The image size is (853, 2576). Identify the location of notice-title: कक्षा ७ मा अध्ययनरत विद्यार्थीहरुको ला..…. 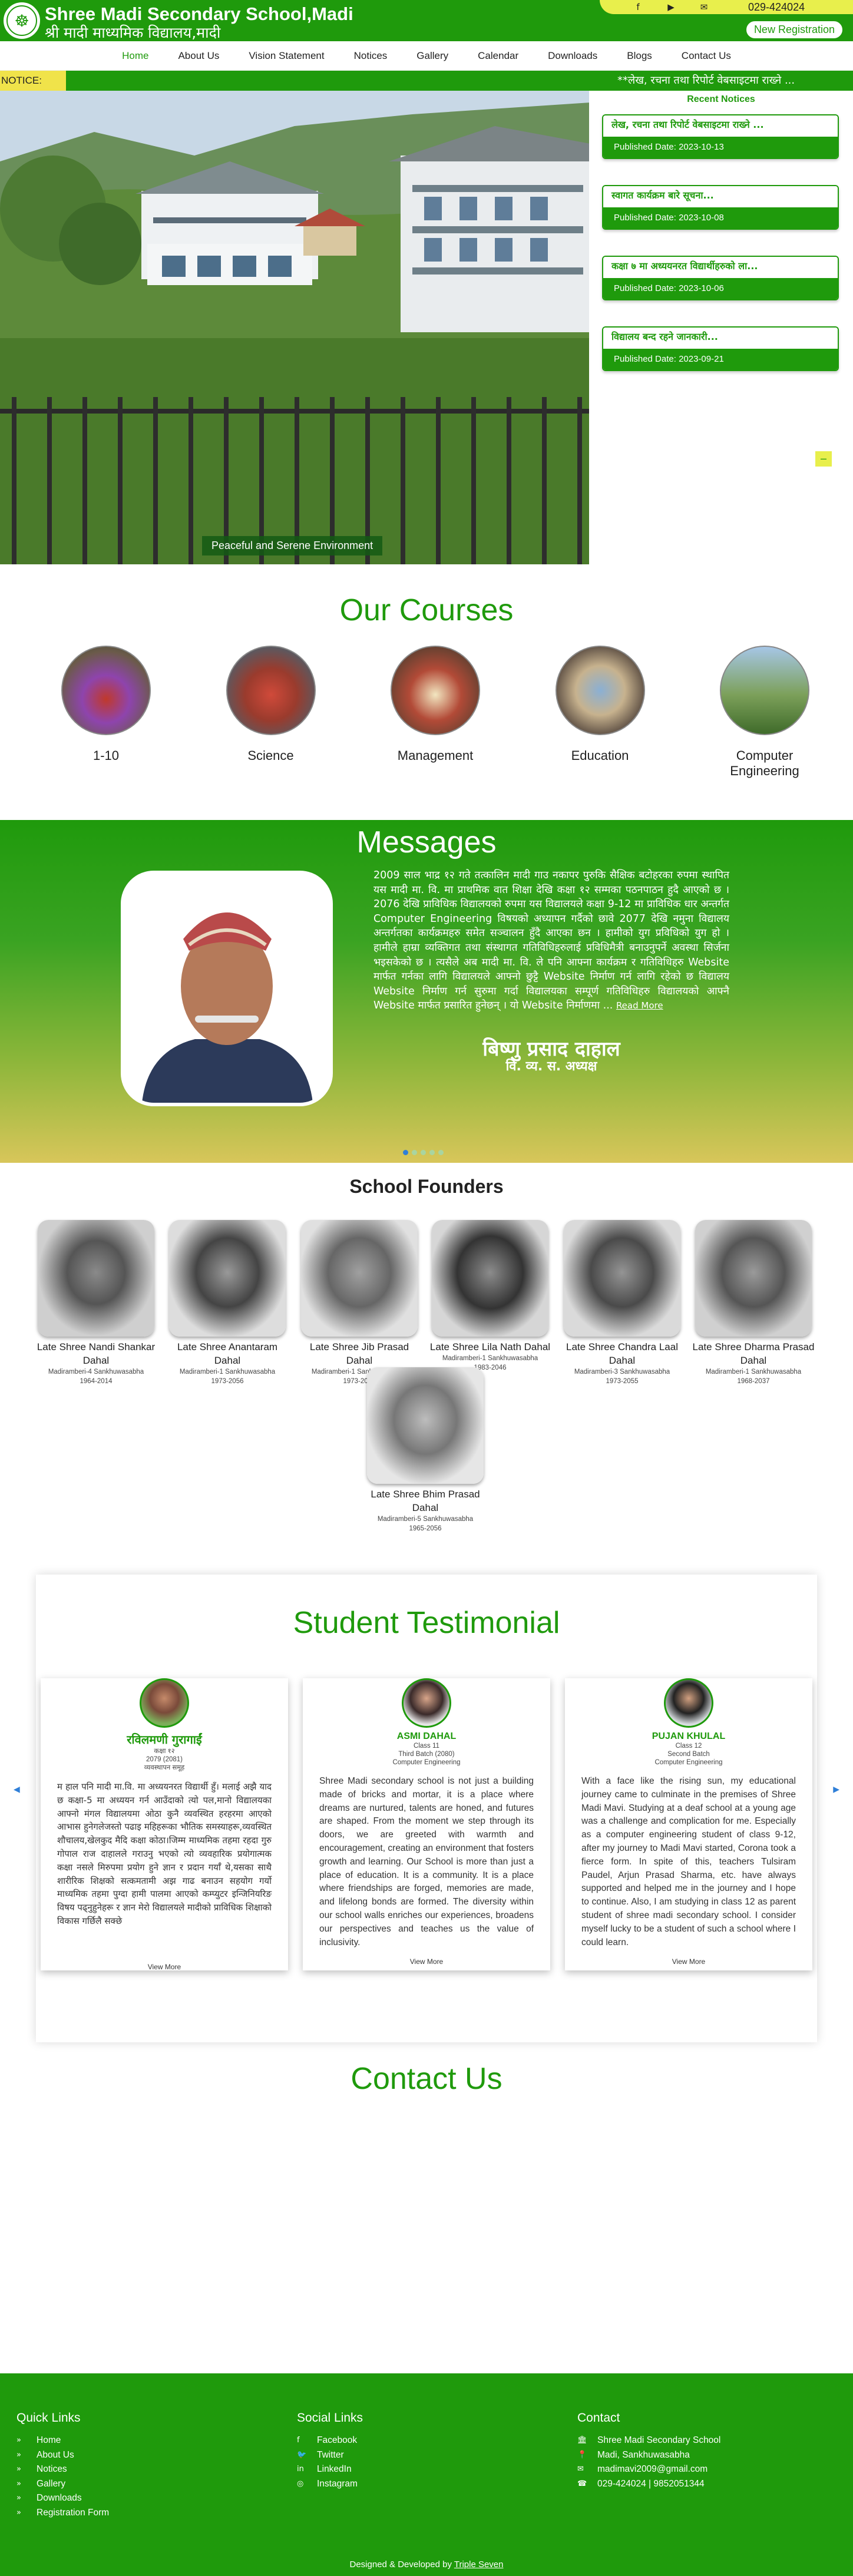
(721, 267).